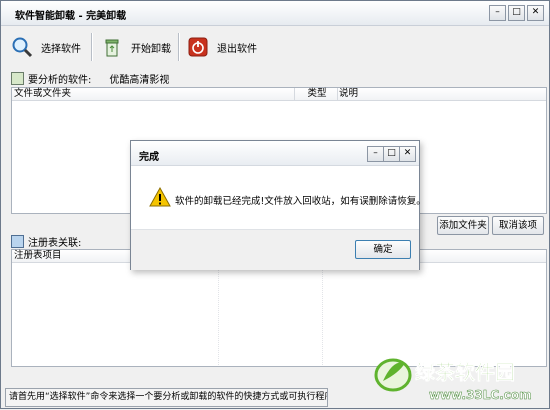 The image size is (550, 410). I want to click on ok-button: 确定, so click(383, 249).